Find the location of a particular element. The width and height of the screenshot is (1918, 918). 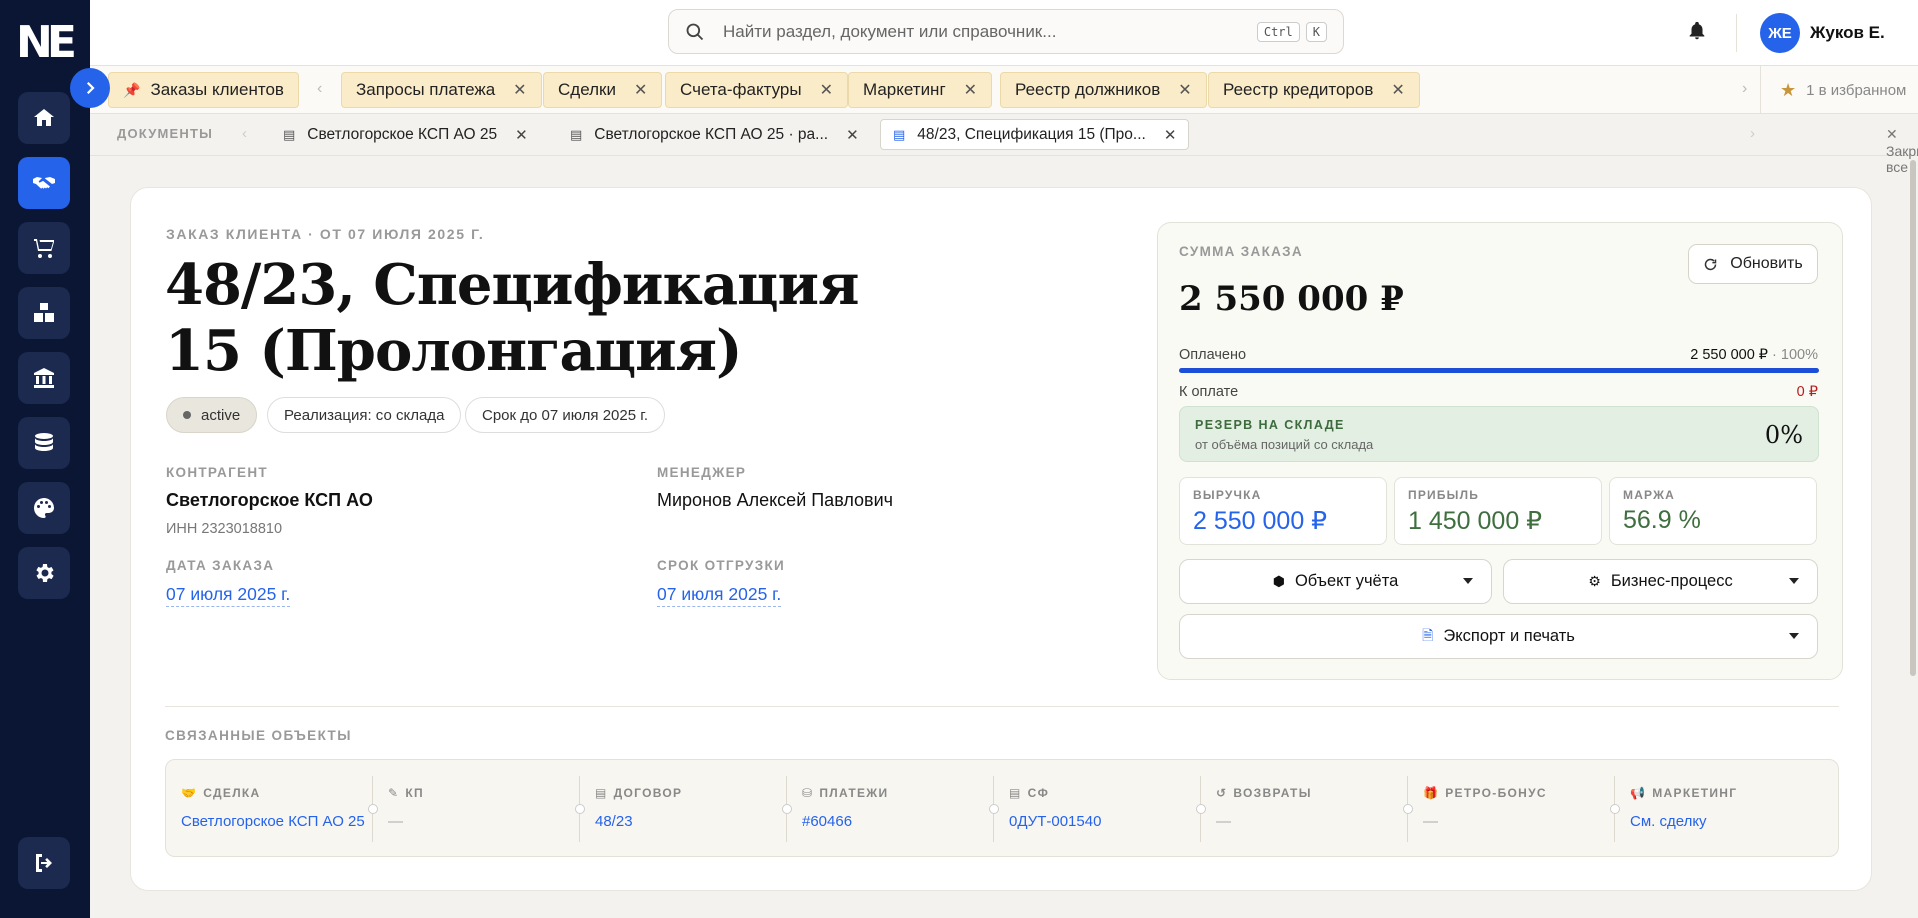

docs-scroll-right-icon: › is located at coordinates (1752, 133).